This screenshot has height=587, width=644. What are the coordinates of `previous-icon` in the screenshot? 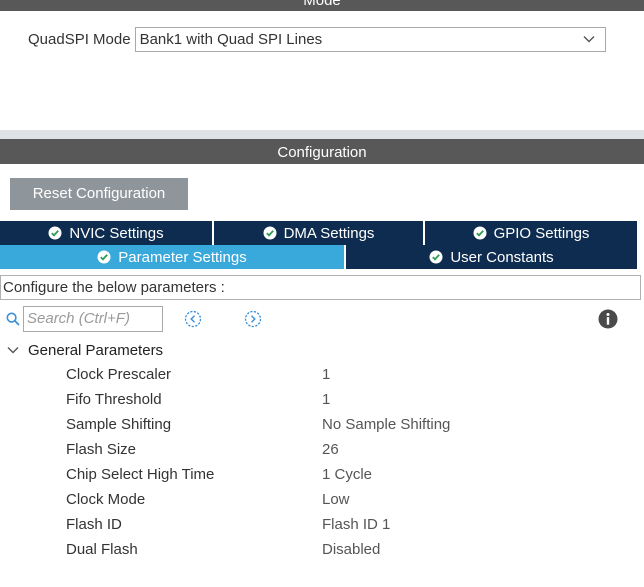 It's located at (193, 319).